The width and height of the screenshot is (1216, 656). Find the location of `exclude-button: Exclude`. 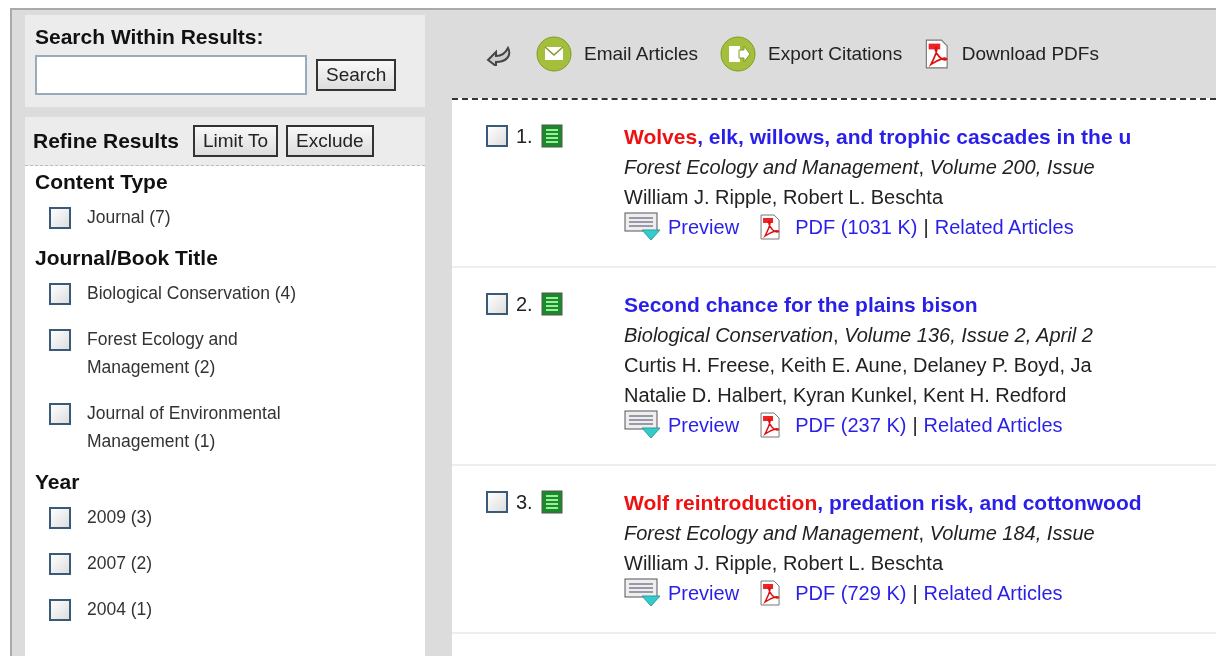

exclude-button: Exclude is located at coordinates (330, 141).